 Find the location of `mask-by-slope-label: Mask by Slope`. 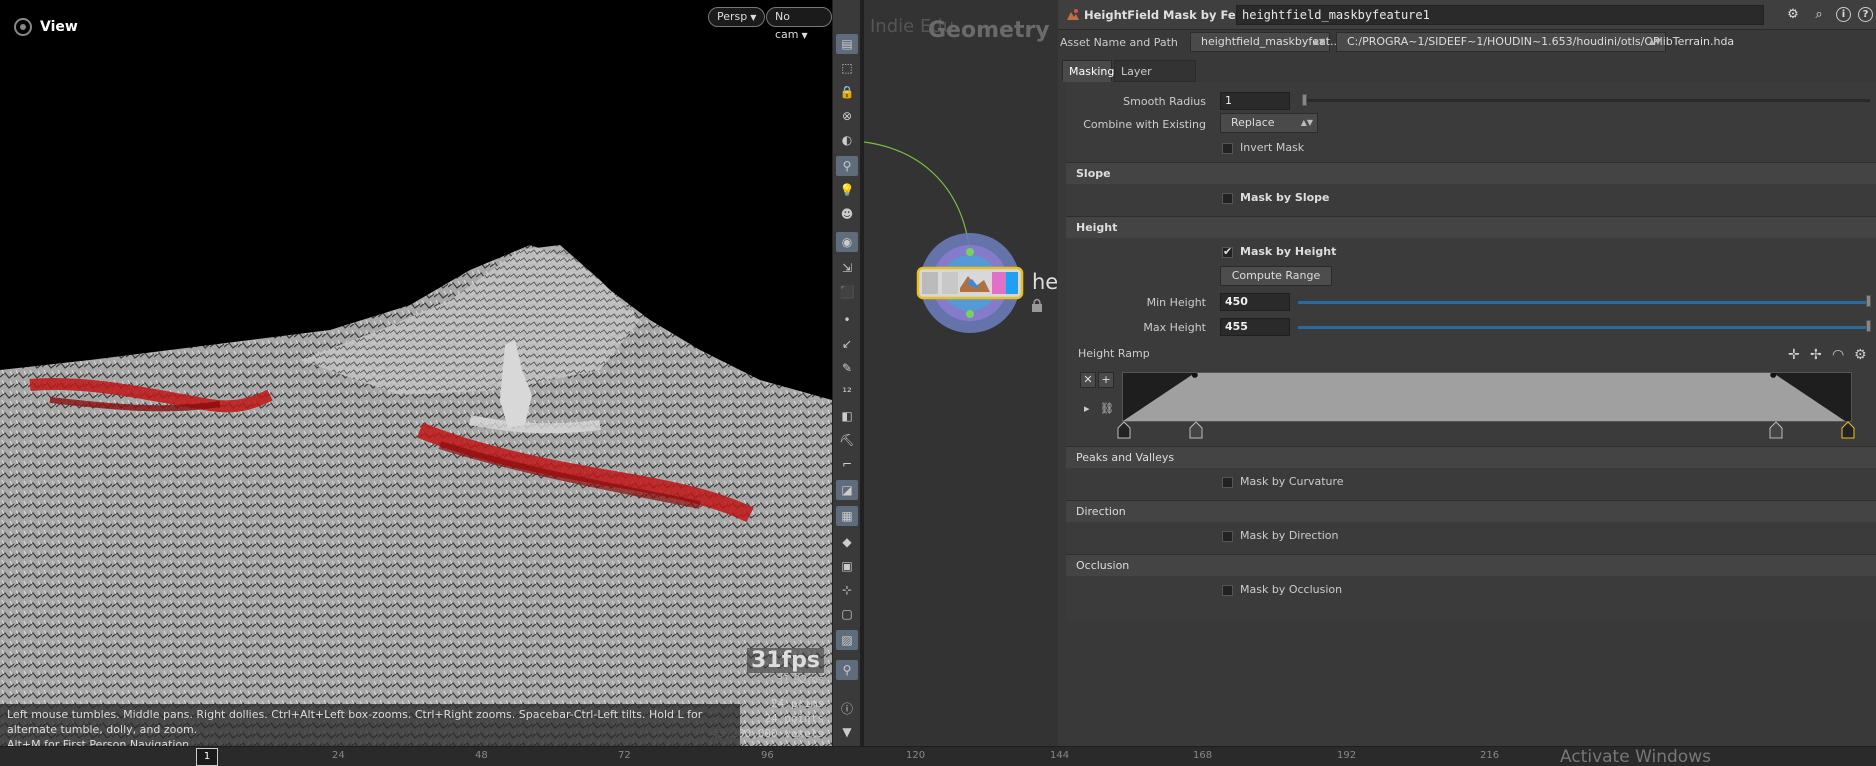

mask-by-slope-label: Mask by Slope is located at coordinates (1285, 197).